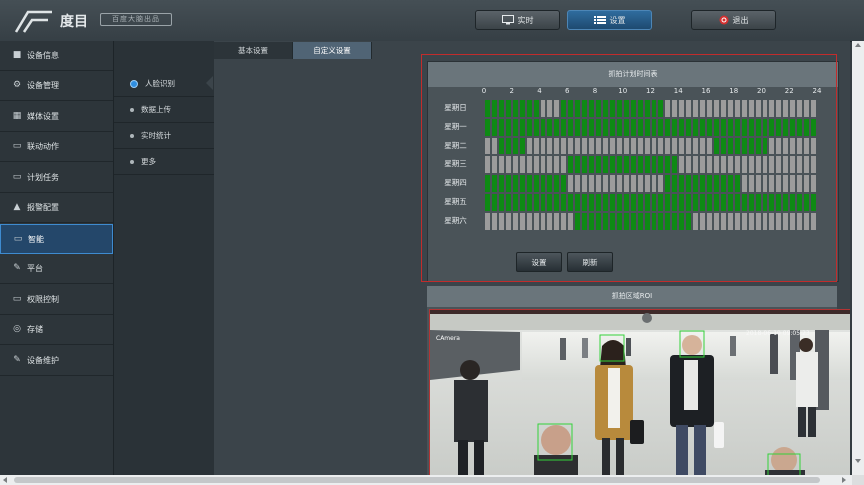 Image resolution: width=864 pixels, height=485 pixels. I want to click on wrench-icon: ✎, so click(17, 268).